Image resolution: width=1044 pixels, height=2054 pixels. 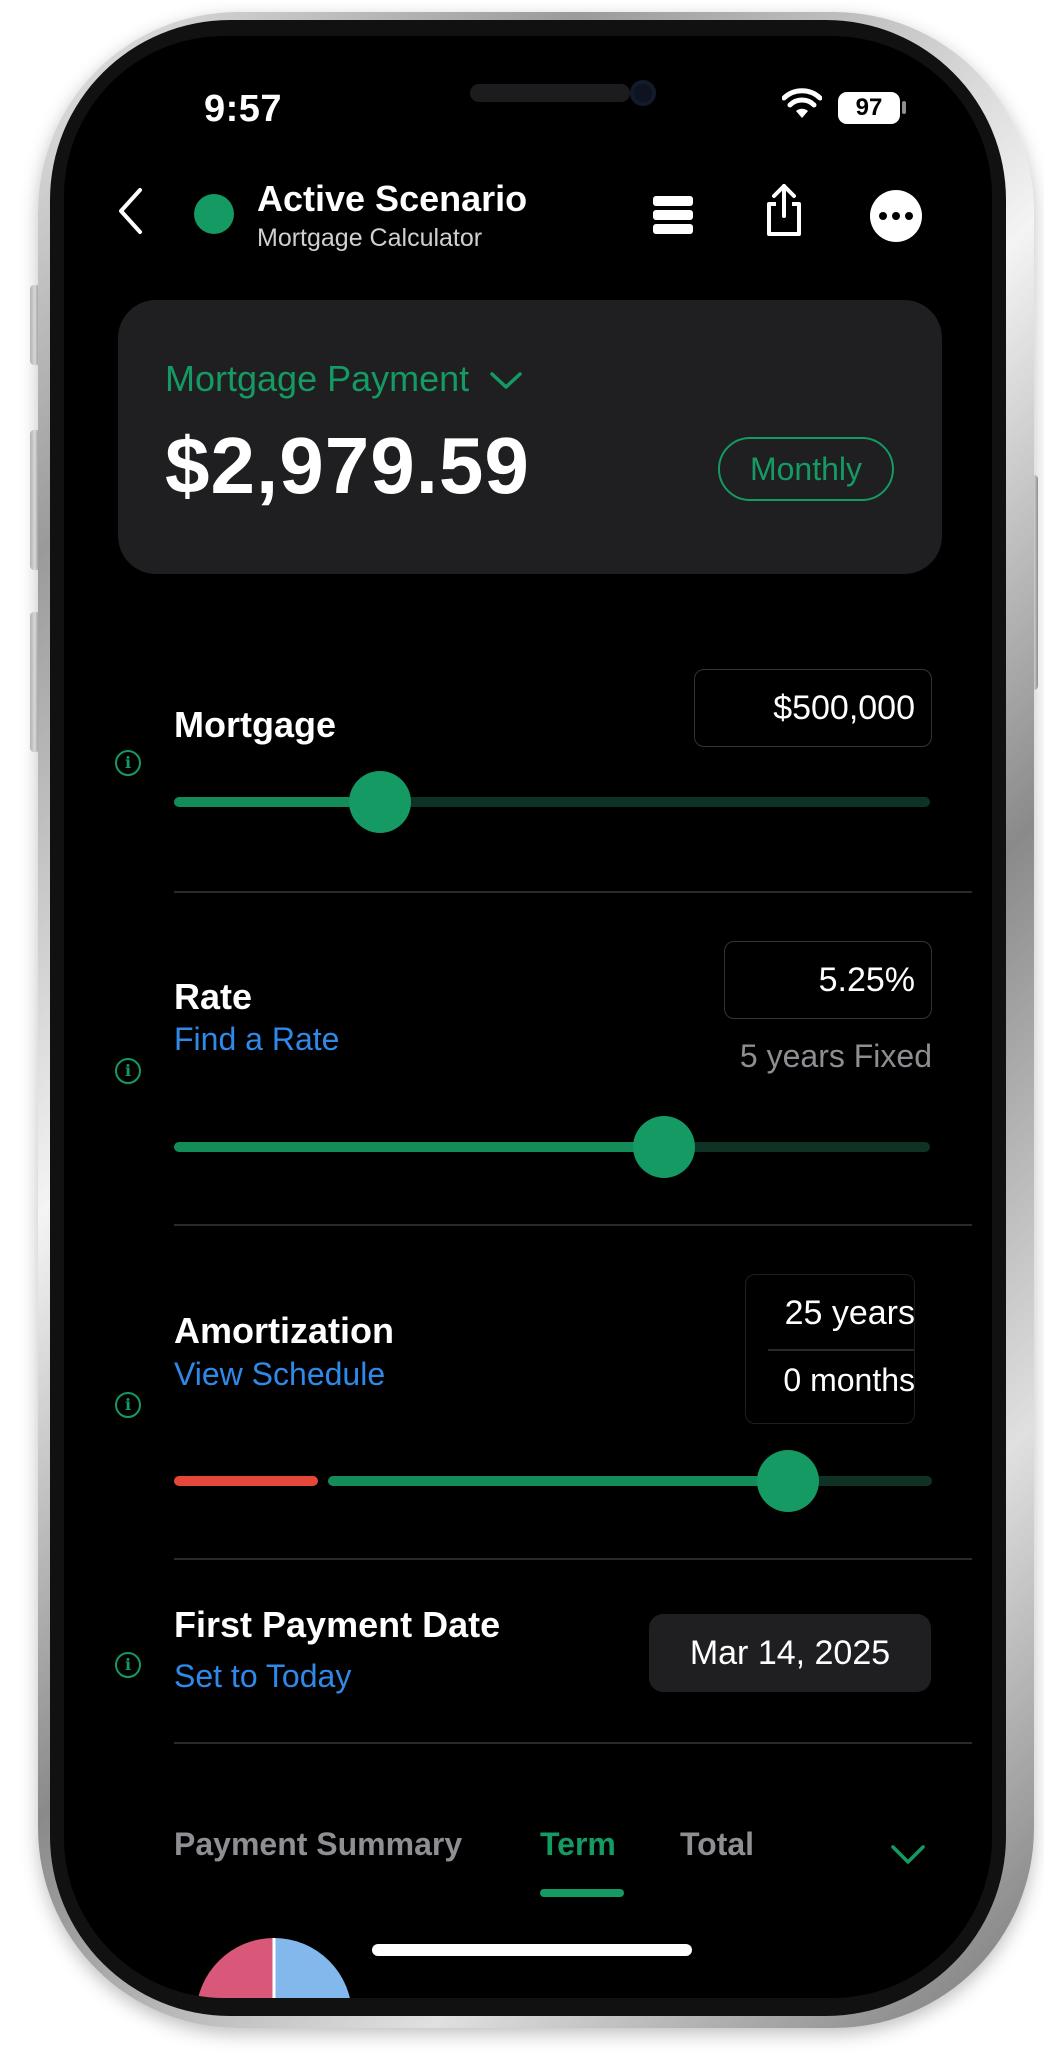 I want to click on payment-type-label: Mortgage Payment, so click(x=317, y=378).